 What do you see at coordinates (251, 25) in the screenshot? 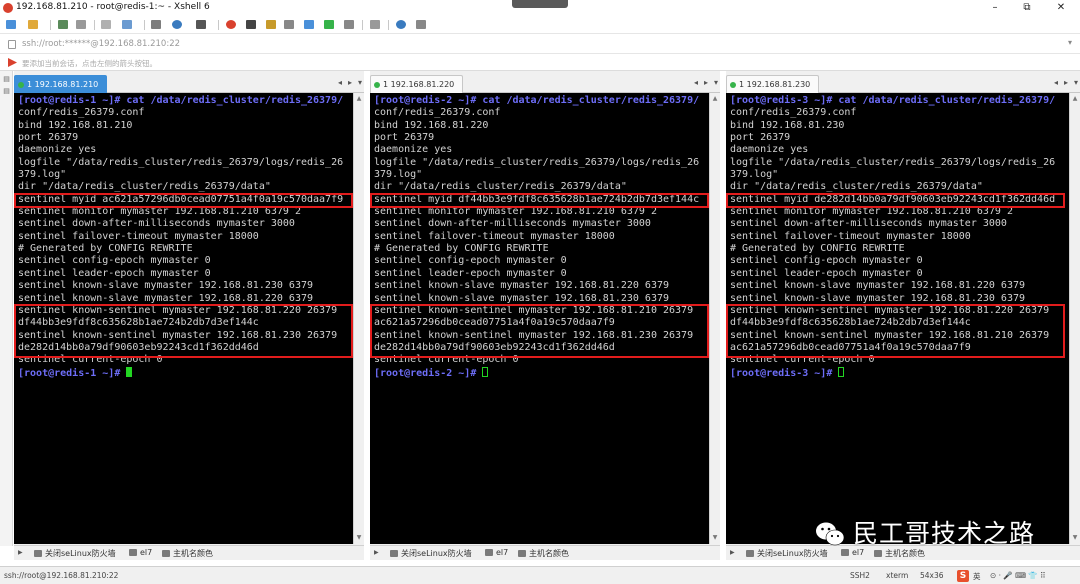
I see `script-icon` at bounding box center [251, 25].